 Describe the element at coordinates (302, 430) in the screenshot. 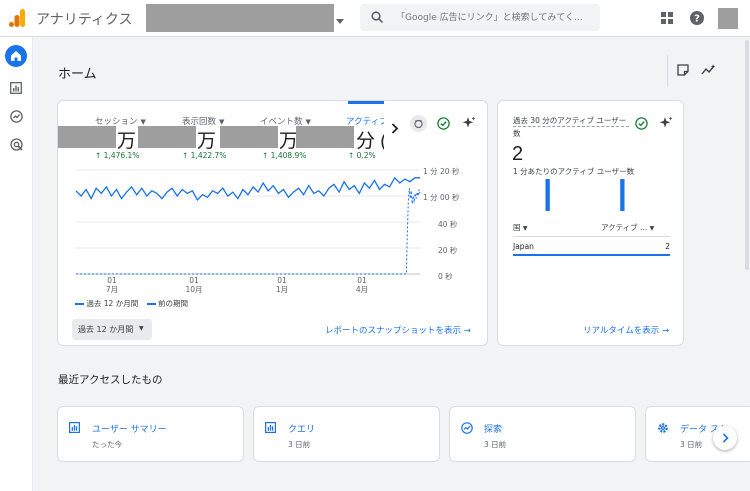

I see `recent-item-title: クエリ` at that location.